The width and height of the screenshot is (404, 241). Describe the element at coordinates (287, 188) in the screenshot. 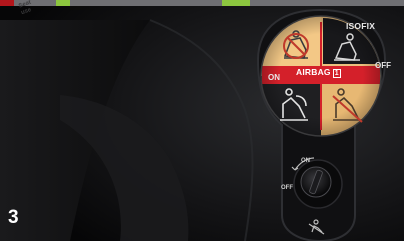

I see `switch-off-label: OFF` at that location.